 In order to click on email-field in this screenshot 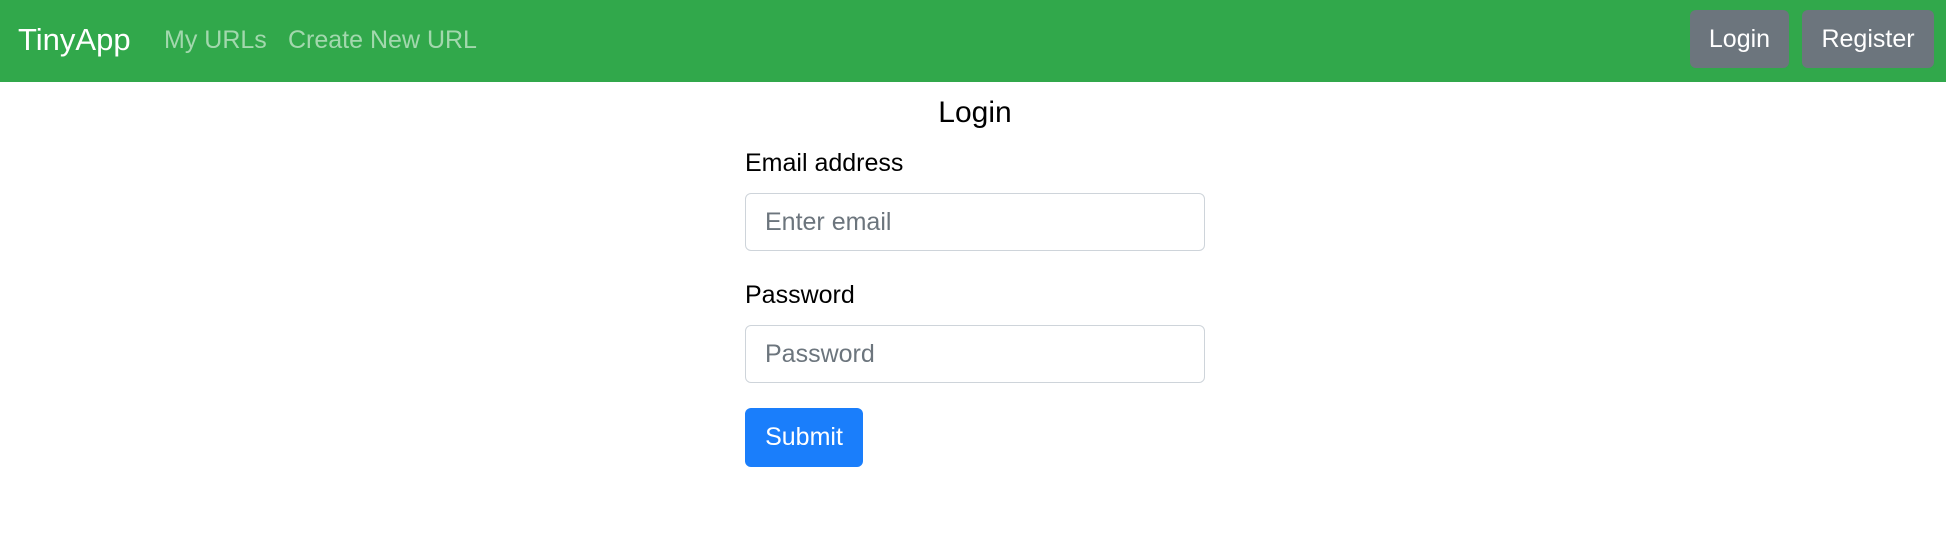, I will do `click(975, 222)`.